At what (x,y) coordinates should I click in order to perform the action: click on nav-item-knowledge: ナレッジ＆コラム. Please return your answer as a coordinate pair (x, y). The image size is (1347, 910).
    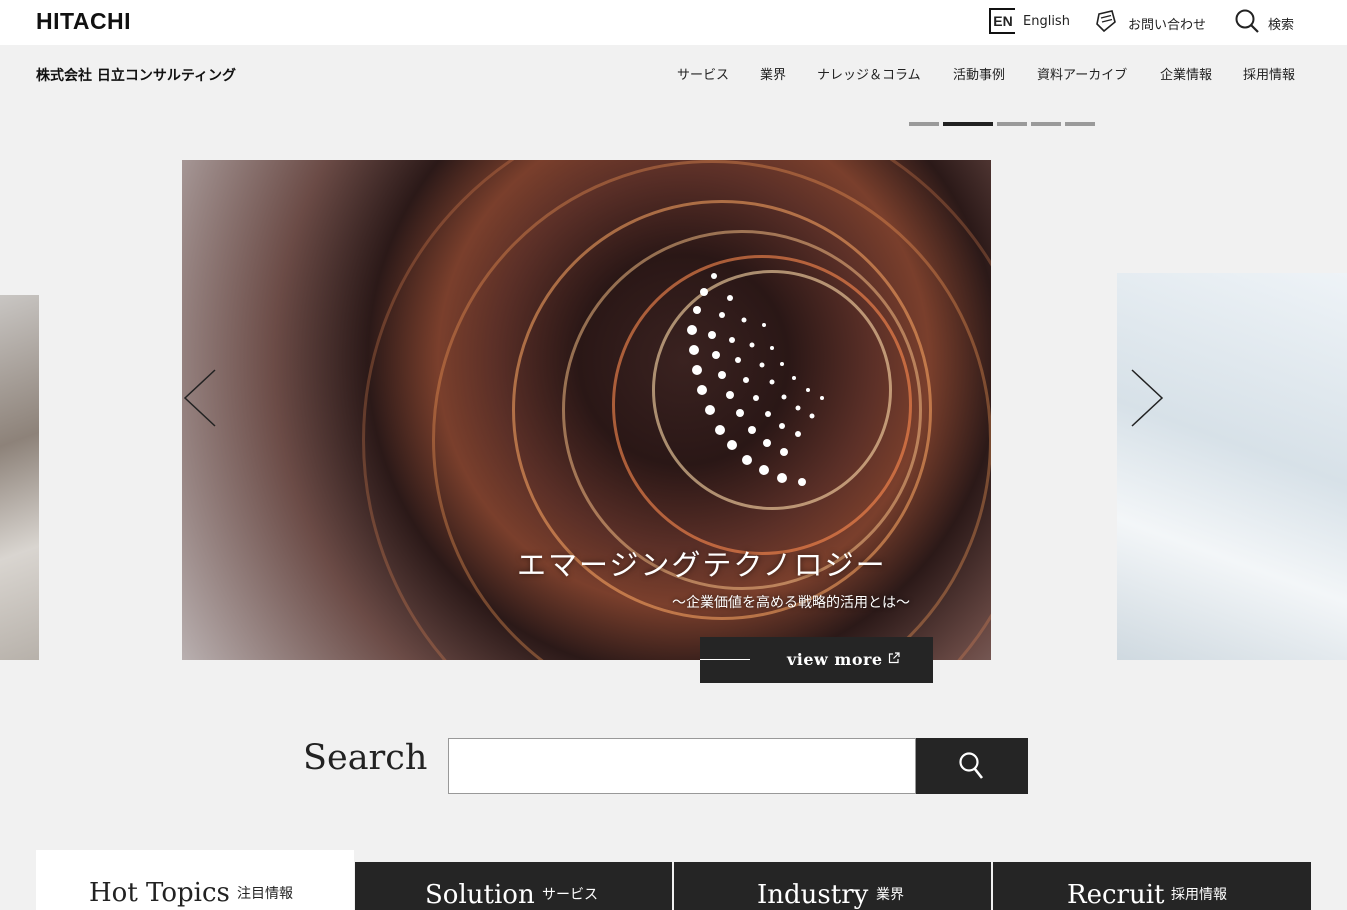
    Looking at the image, I should click on (869, 73).